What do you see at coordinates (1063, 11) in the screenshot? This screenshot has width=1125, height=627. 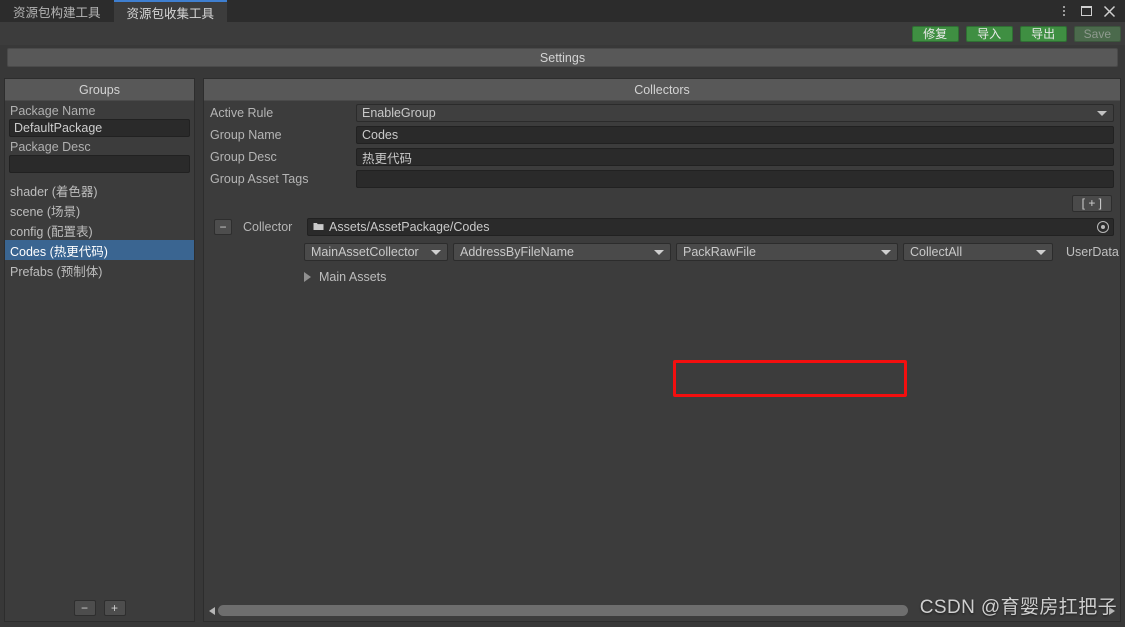 I see `vertical-dots-icon` at bounding box center [1063, 11].